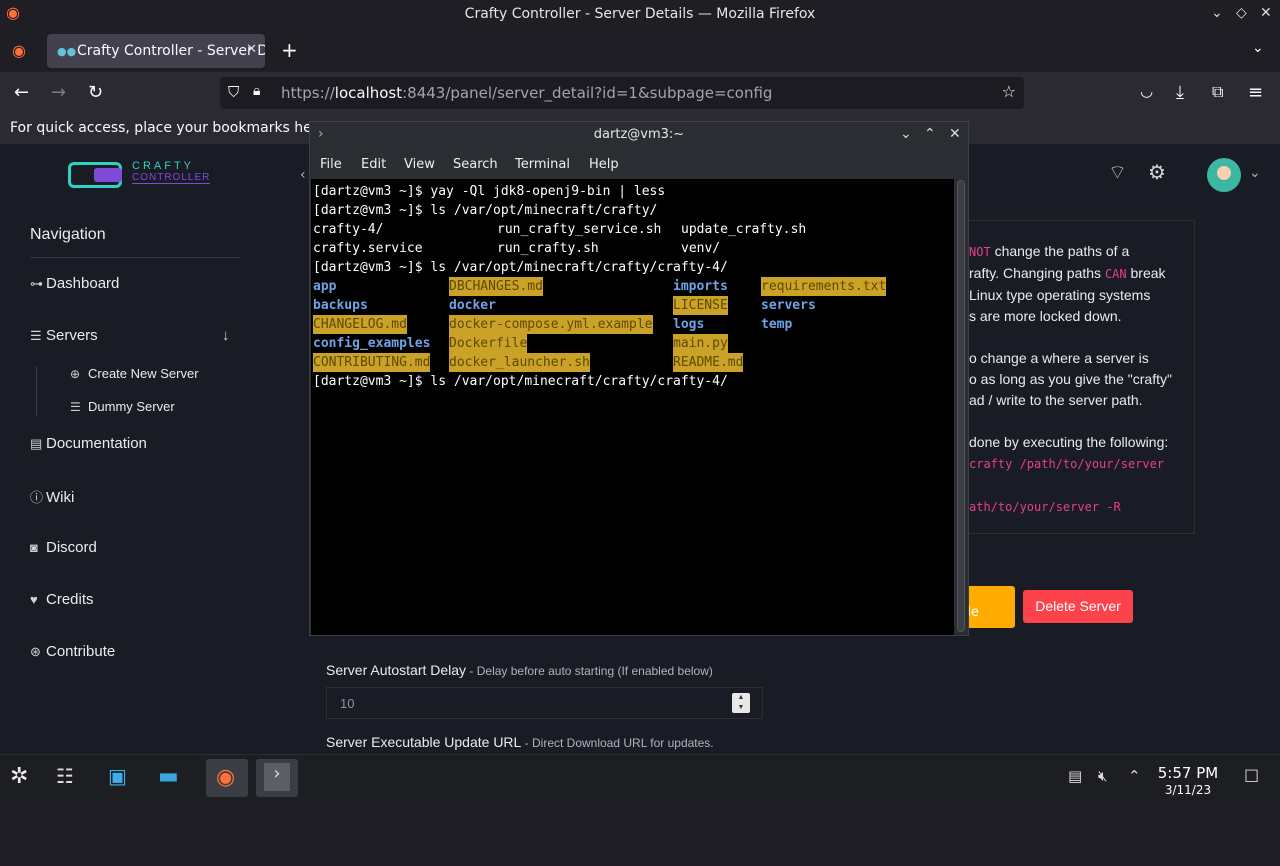 The image size is (1280, 866). Describe the element at coordinates (544, 703) in the screenshot. I see `autostart-delay-input: 10 ▲ ▼` at that location.